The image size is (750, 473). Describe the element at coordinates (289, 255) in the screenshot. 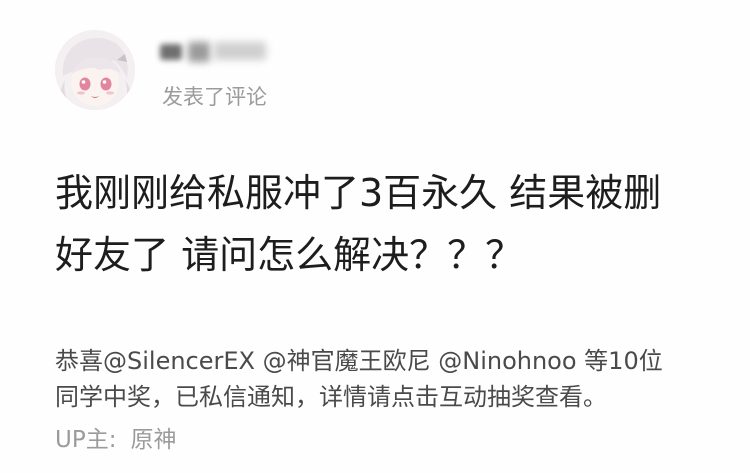

I see `comment-text-line: 好友了 请问怎么解决？？？` at that location.